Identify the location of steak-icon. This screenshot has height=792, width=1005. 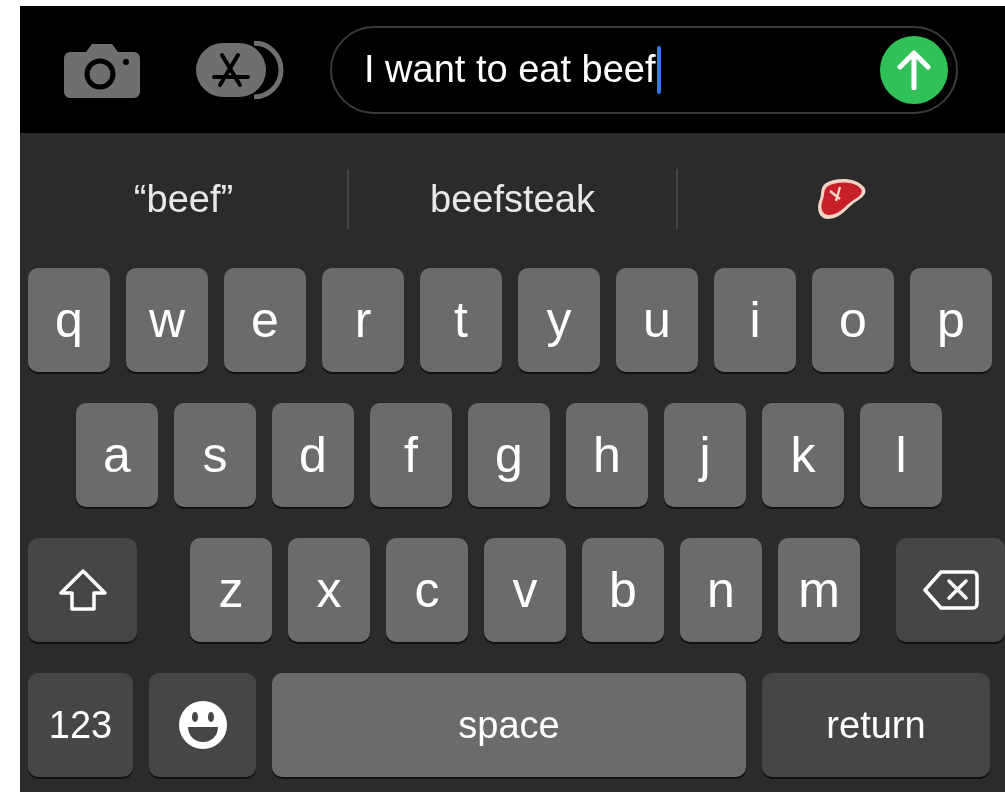
(841, 199).